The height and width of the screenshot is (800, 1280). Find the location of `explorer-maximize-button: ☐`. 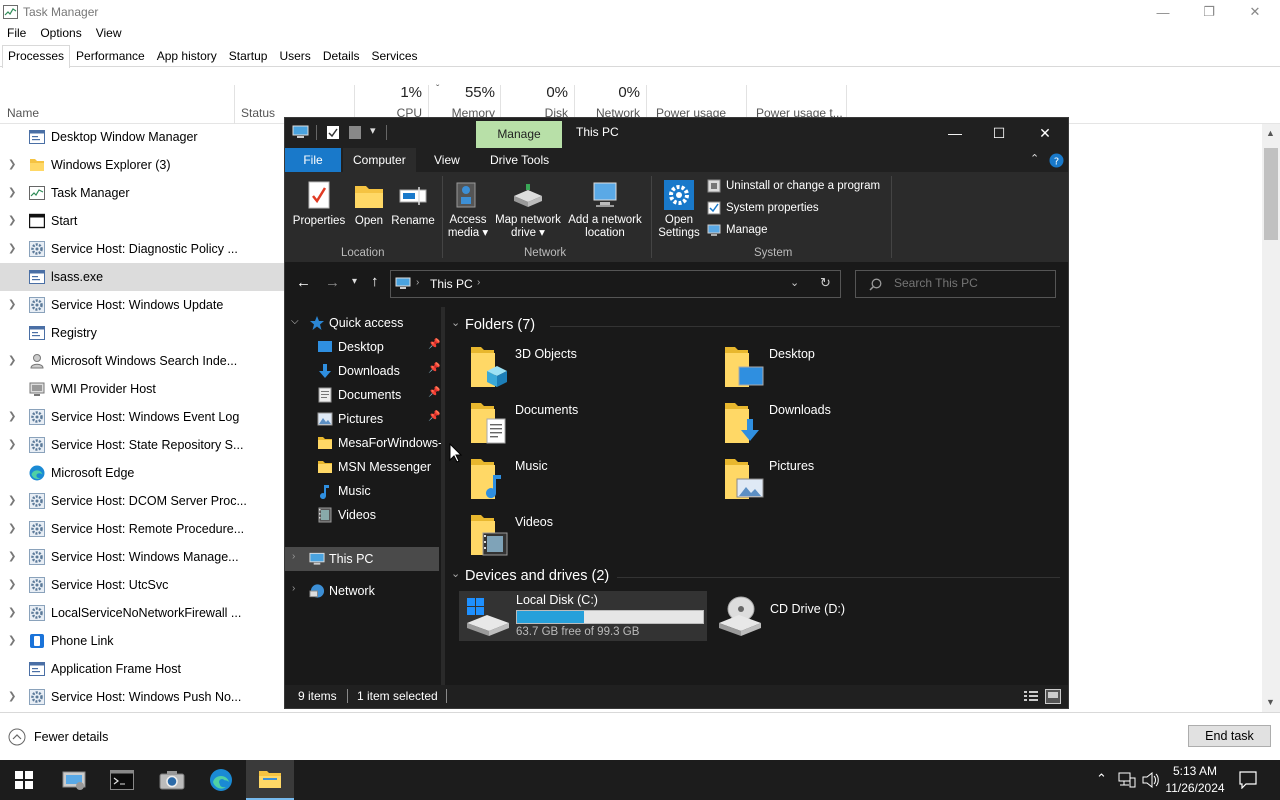

explorer-maximize-button: ☐ is located at coordinates (999, 133).